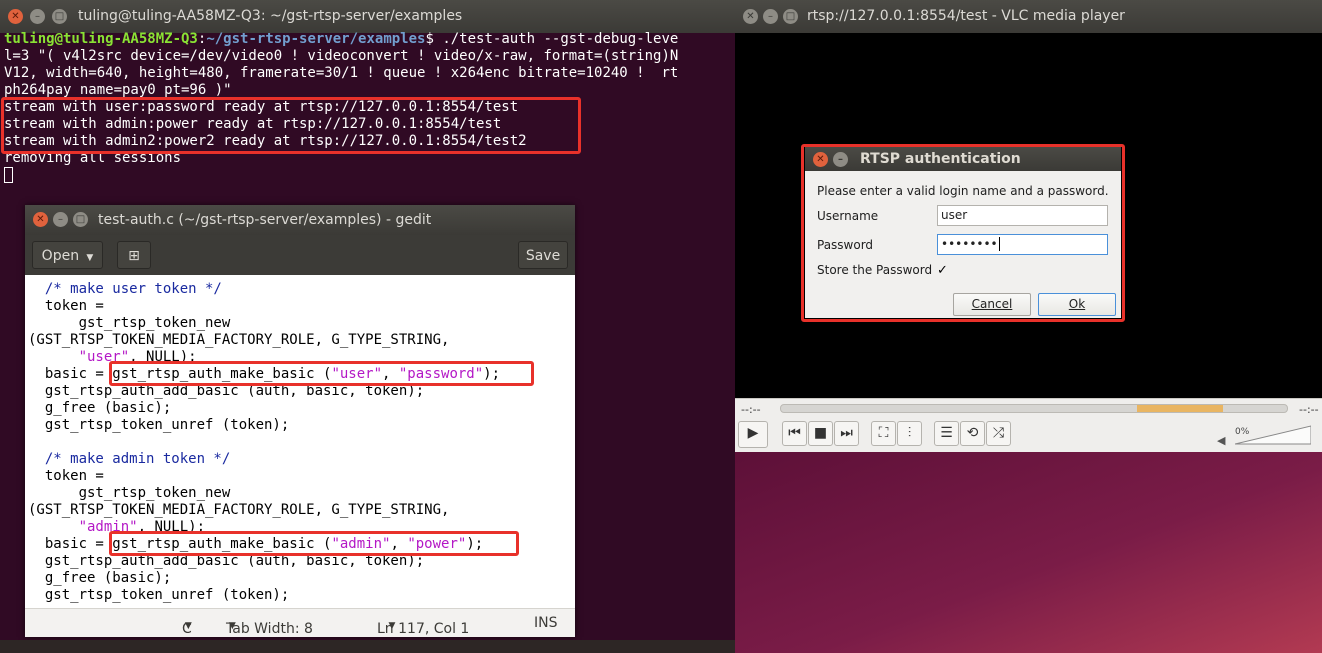  I want to click on stop-button: ■, so click(820, 433).